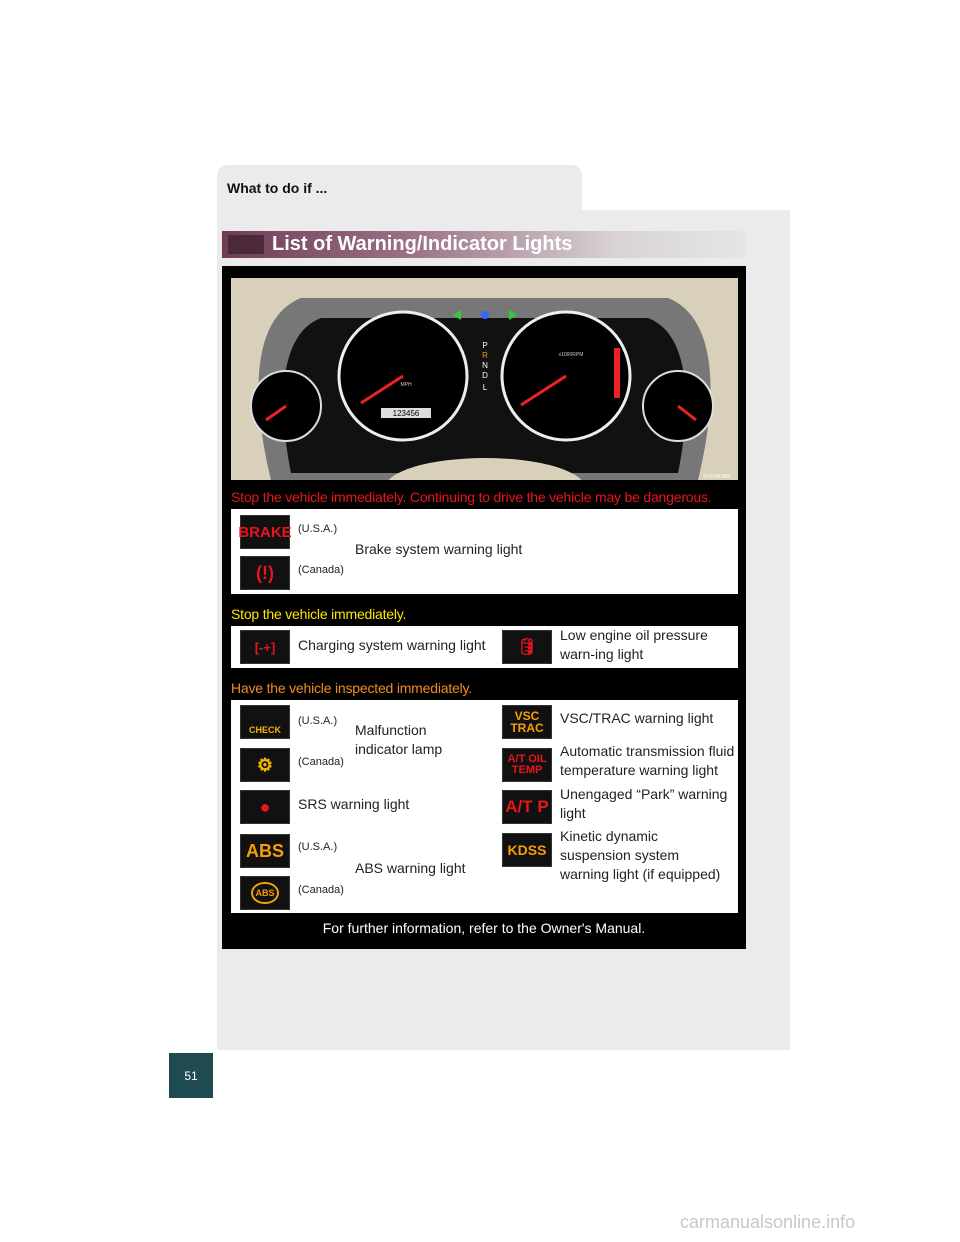 Image resolution: width=960 pixels, height=1242 pixels. What do you see at coordinates (439, 549) in the screenshot?
I see `brake-label: Brake system warning light` at bounding box center [439, 549].